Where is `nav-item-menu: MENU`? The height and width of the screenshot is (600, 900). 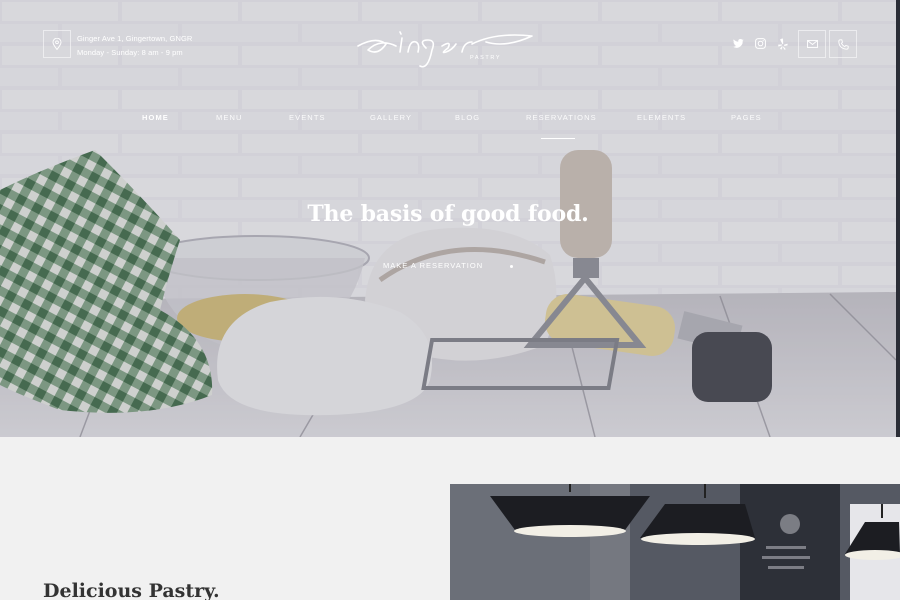
nav-item-menu: MENU is located at coordinates (229, 117).